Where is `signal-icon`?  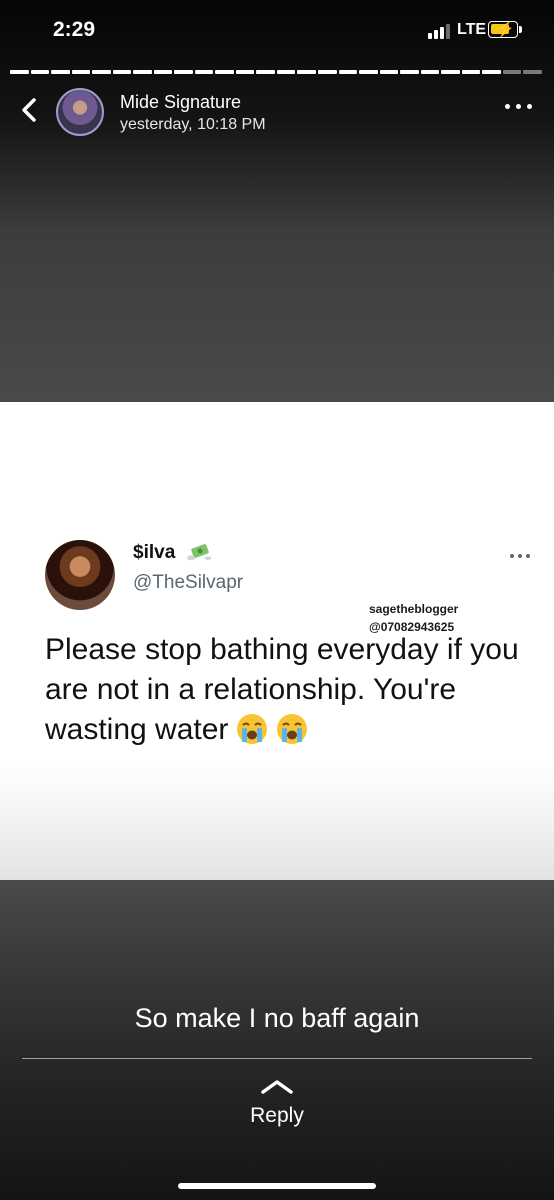
signal-icon is located at coordinates (440, 31).